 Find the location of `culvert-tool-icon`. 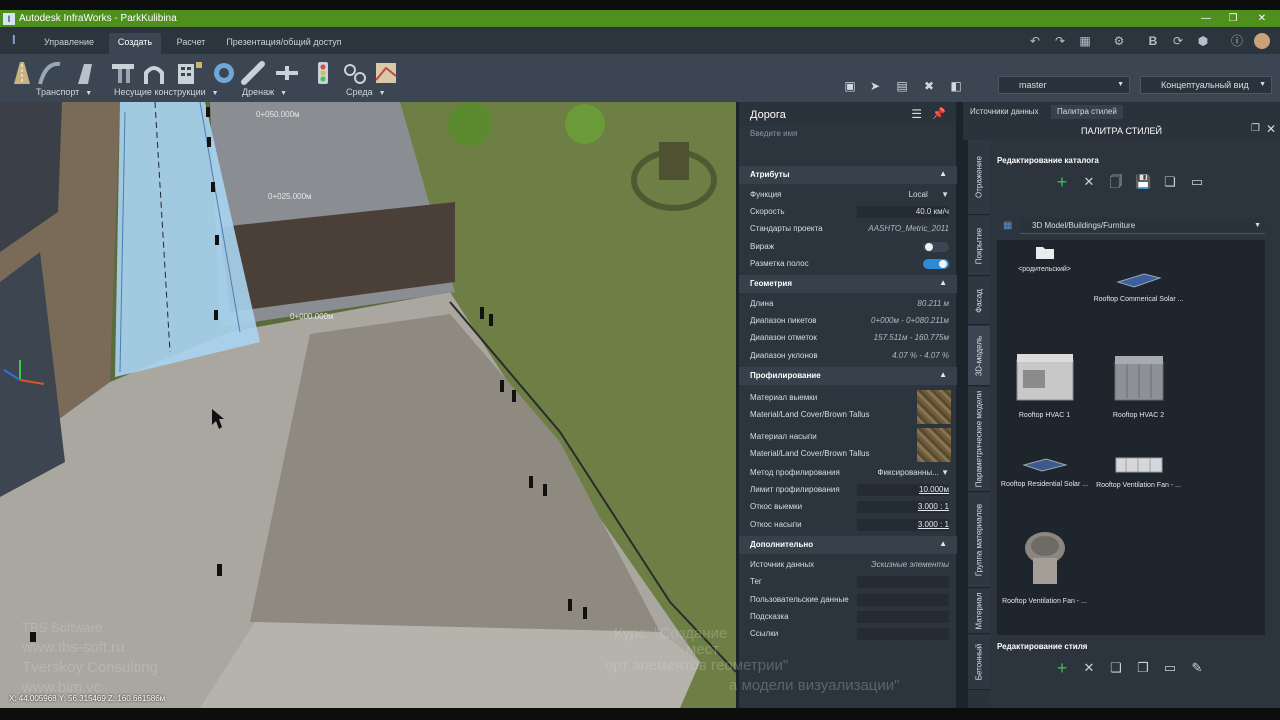

culvert-tool-icon is located at coordinates (253, 73).